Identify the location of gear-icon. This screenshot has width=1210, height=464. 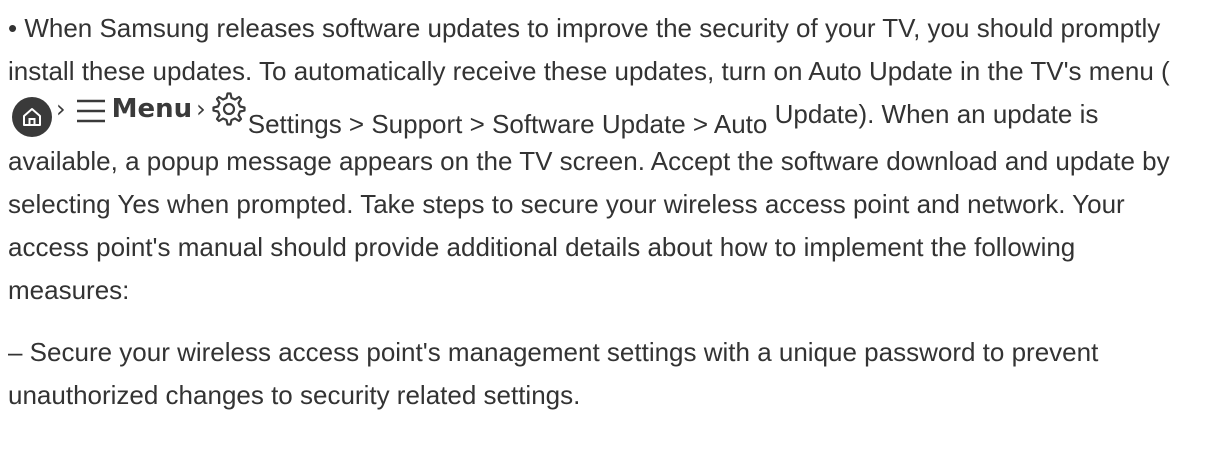
(229, 109).